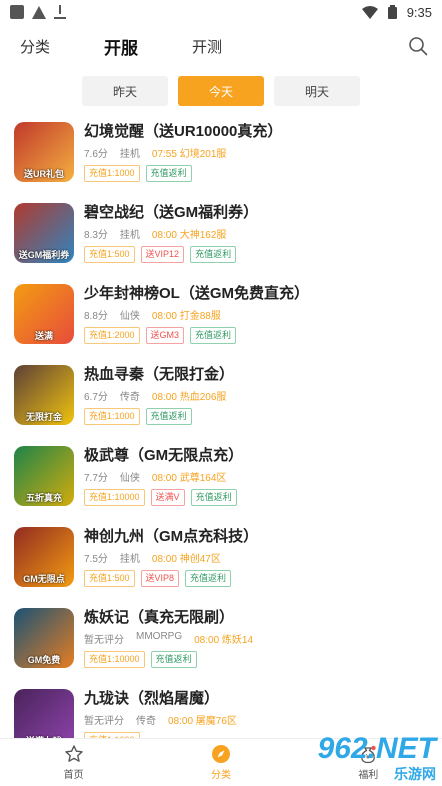 The height and width of the screenshot is (786, 442). I want to click on nav-category: 分类, so click(220, 762).